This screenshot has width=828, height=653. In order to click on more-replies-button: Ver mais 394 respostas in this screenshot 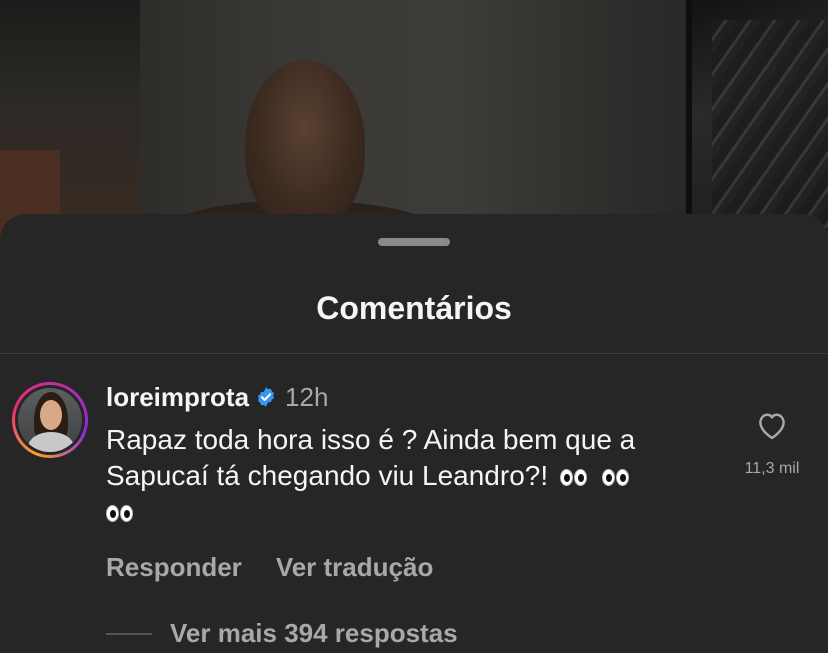, I will do `click(282, 633)`.